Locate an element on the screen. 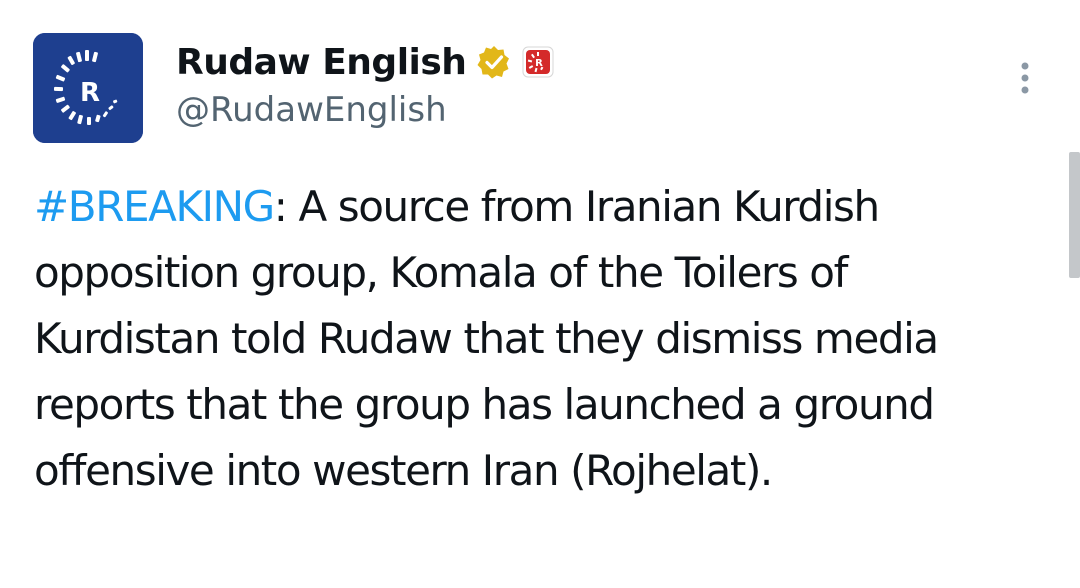 The width and height of the screenshot is (1080, 588). rudaw-affiliate-logo-icon: R is located at coordinates (538, 62).